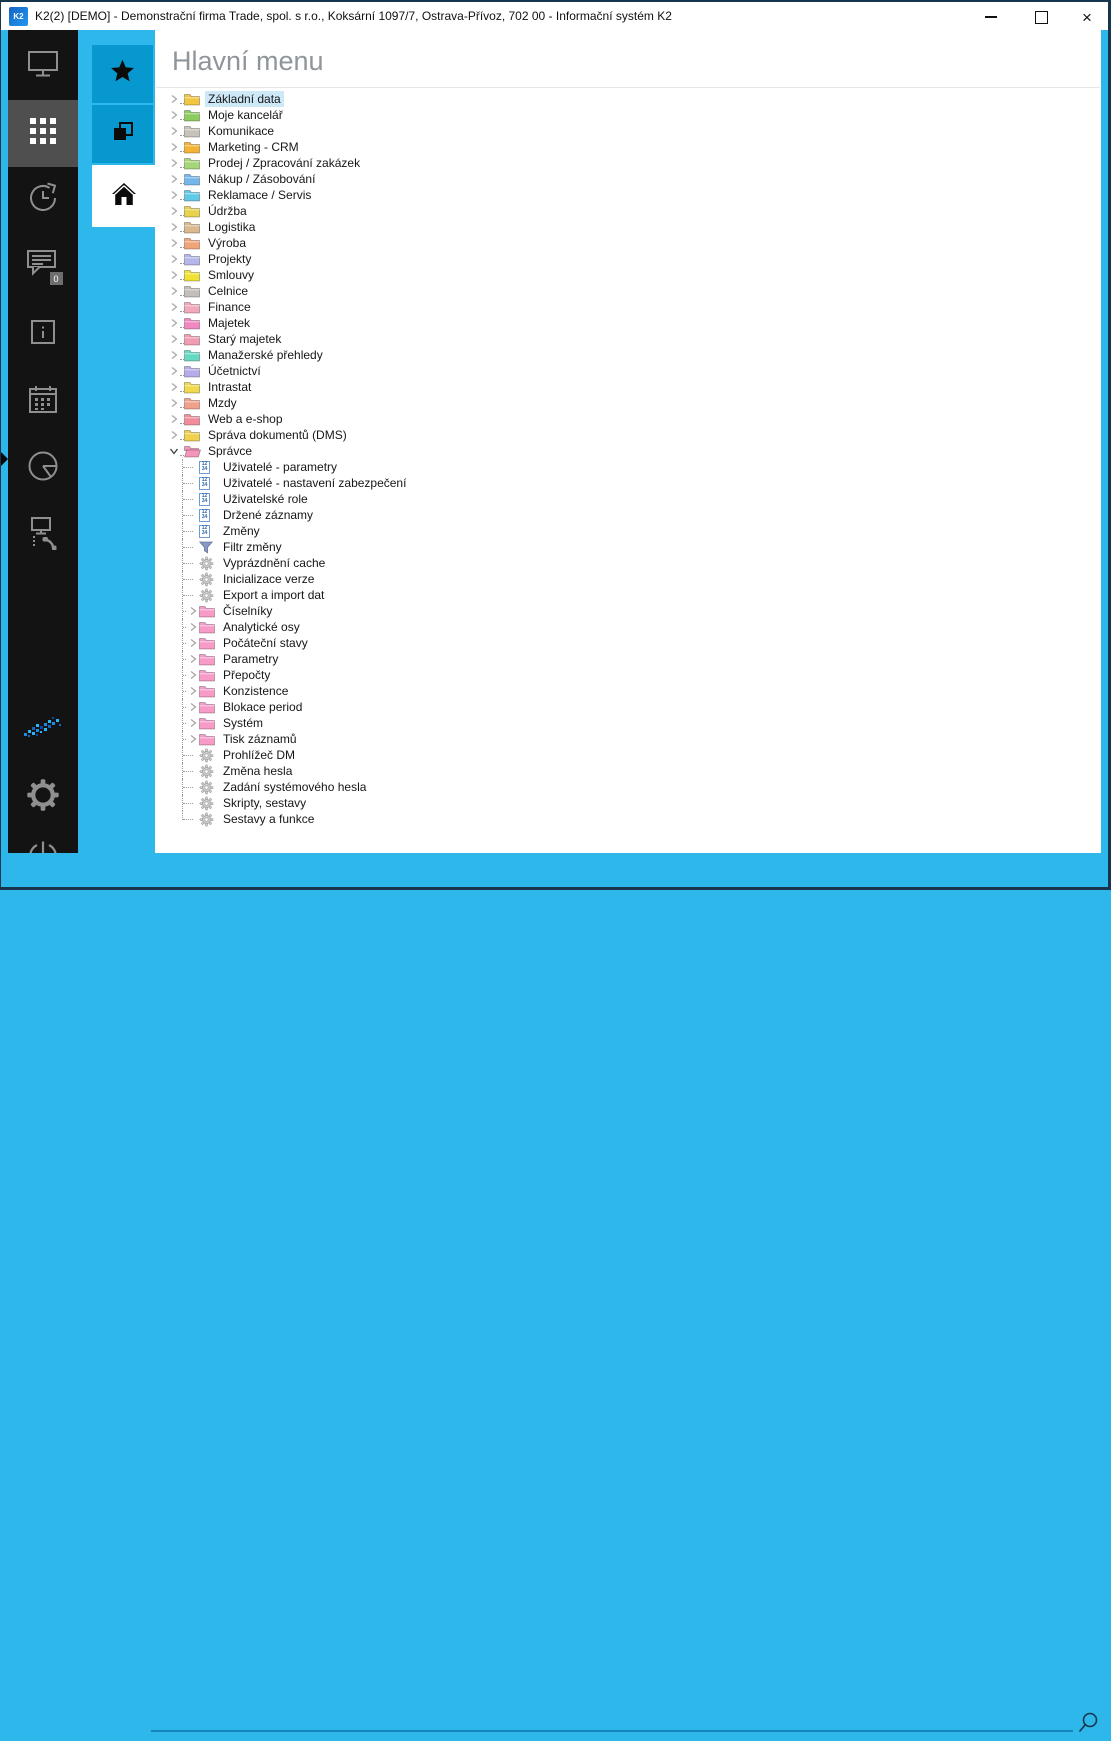 The image size is (1111, 1741). What do you see at coordinates (295, 771) in the screenshot?
I see `tree-item: Změna hesla` at bounding box center [295, 771].